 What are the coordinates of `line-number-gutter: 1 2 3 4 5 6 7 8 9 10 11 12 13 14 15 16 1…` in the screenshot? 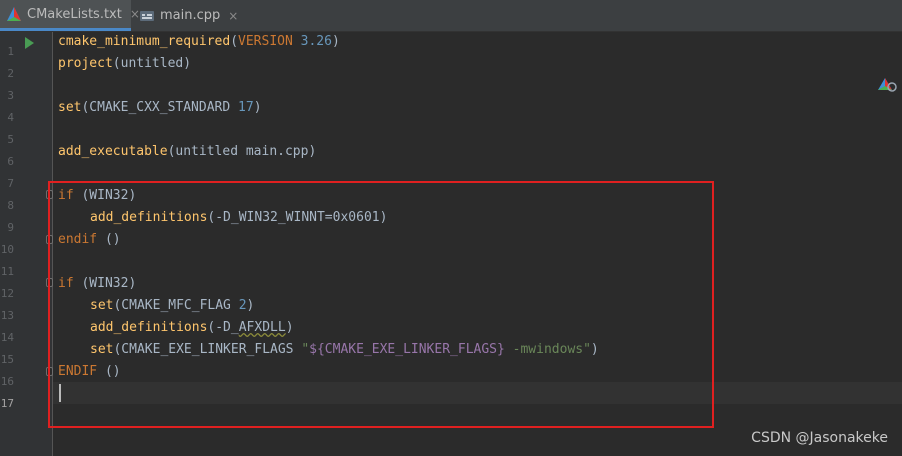 It's located at (26, 244).